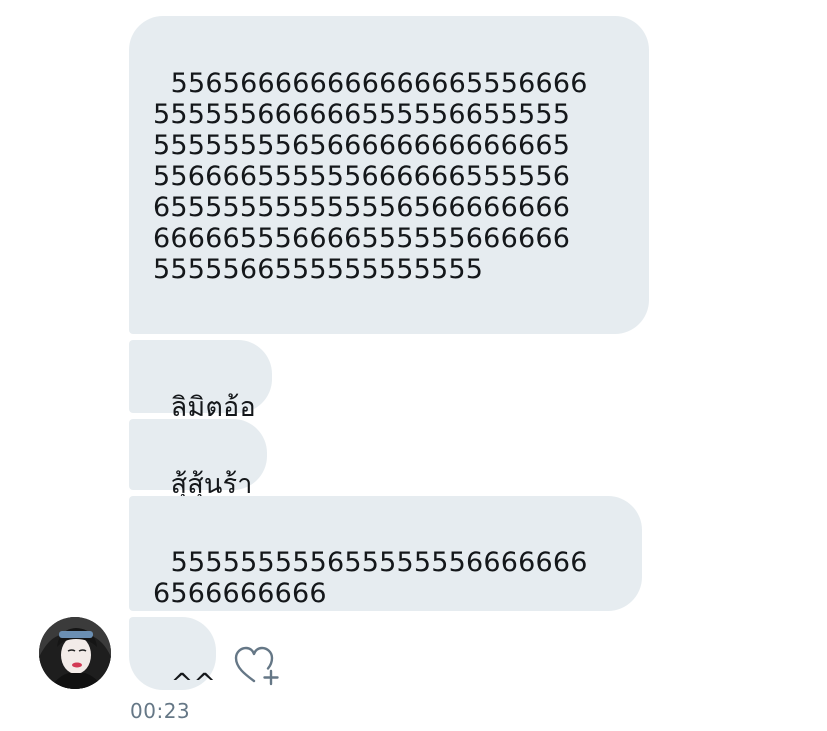  Describe the element at coordinates (172, 658) in the screenshot. I see `message-bubble: ^^` at that location.